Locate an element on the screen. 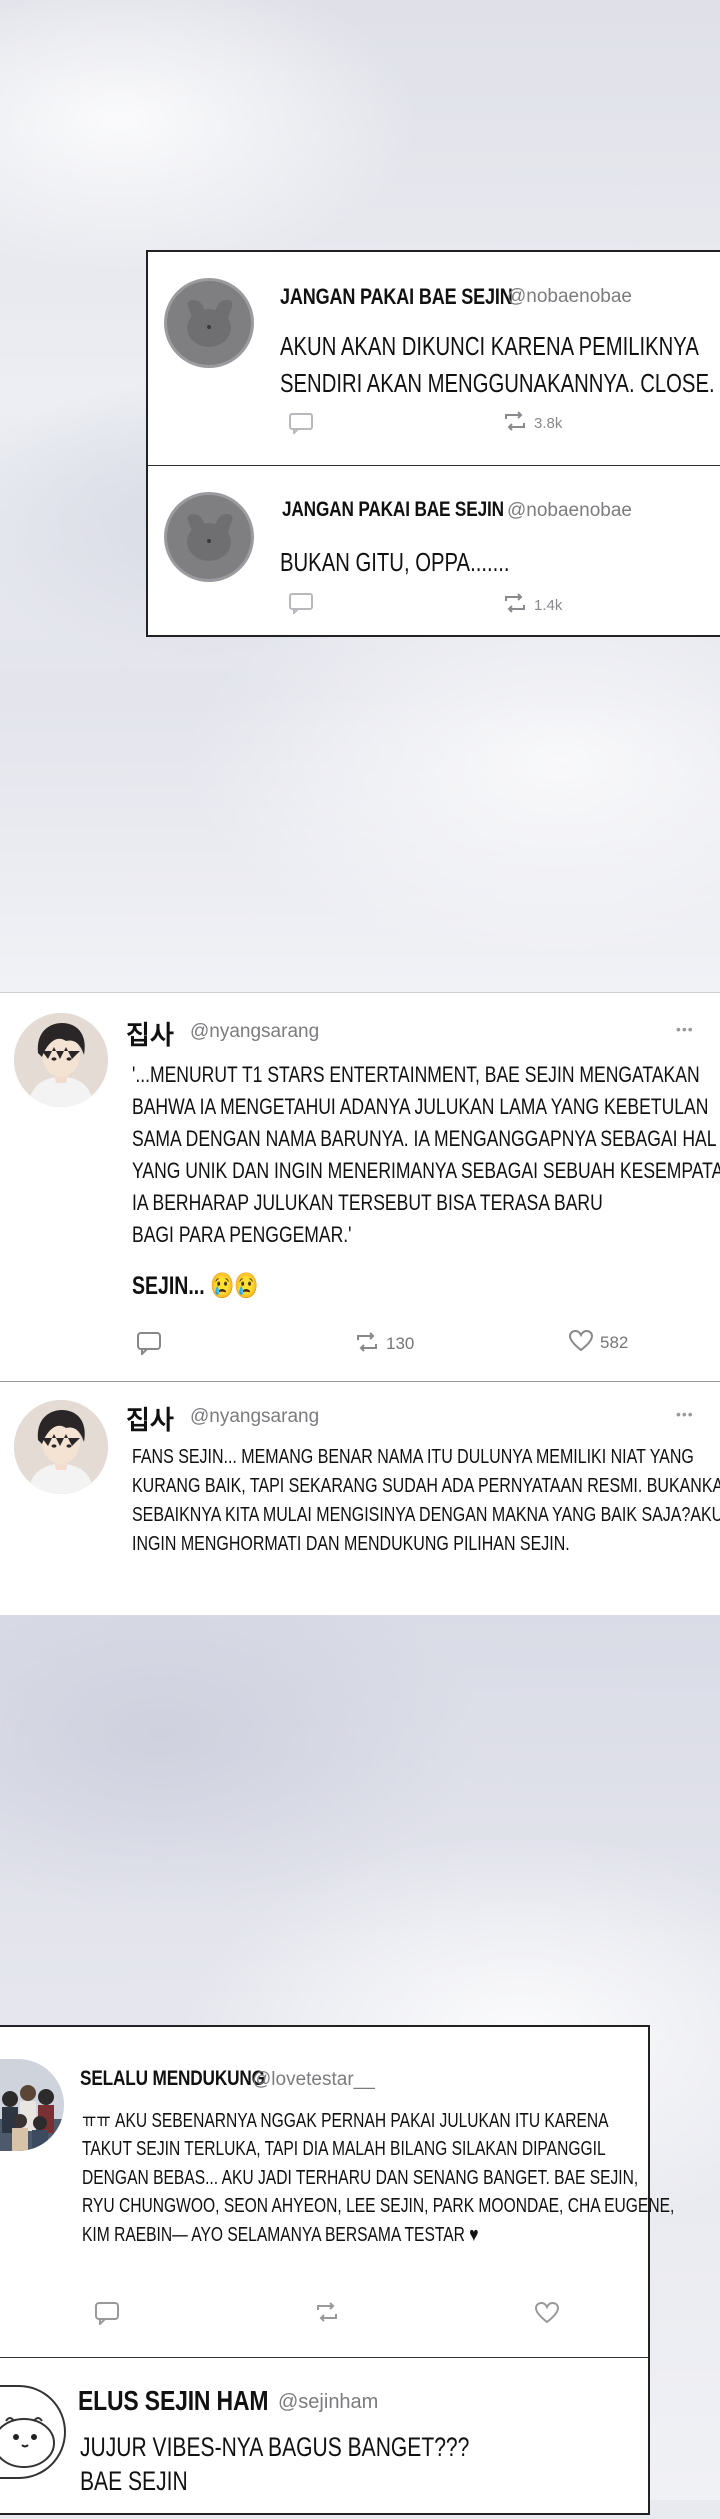  group-photo-avatar is located at coordinates (32, 2105).